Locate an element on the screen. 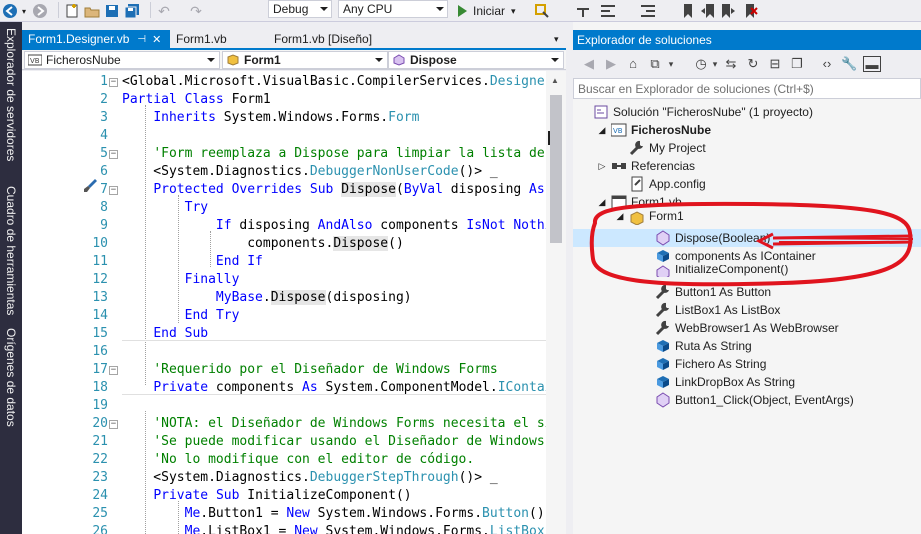 The width and height of the screenshot is (921, 534). view-switch-icon: ⧉ is located at coordinates (655, 64).